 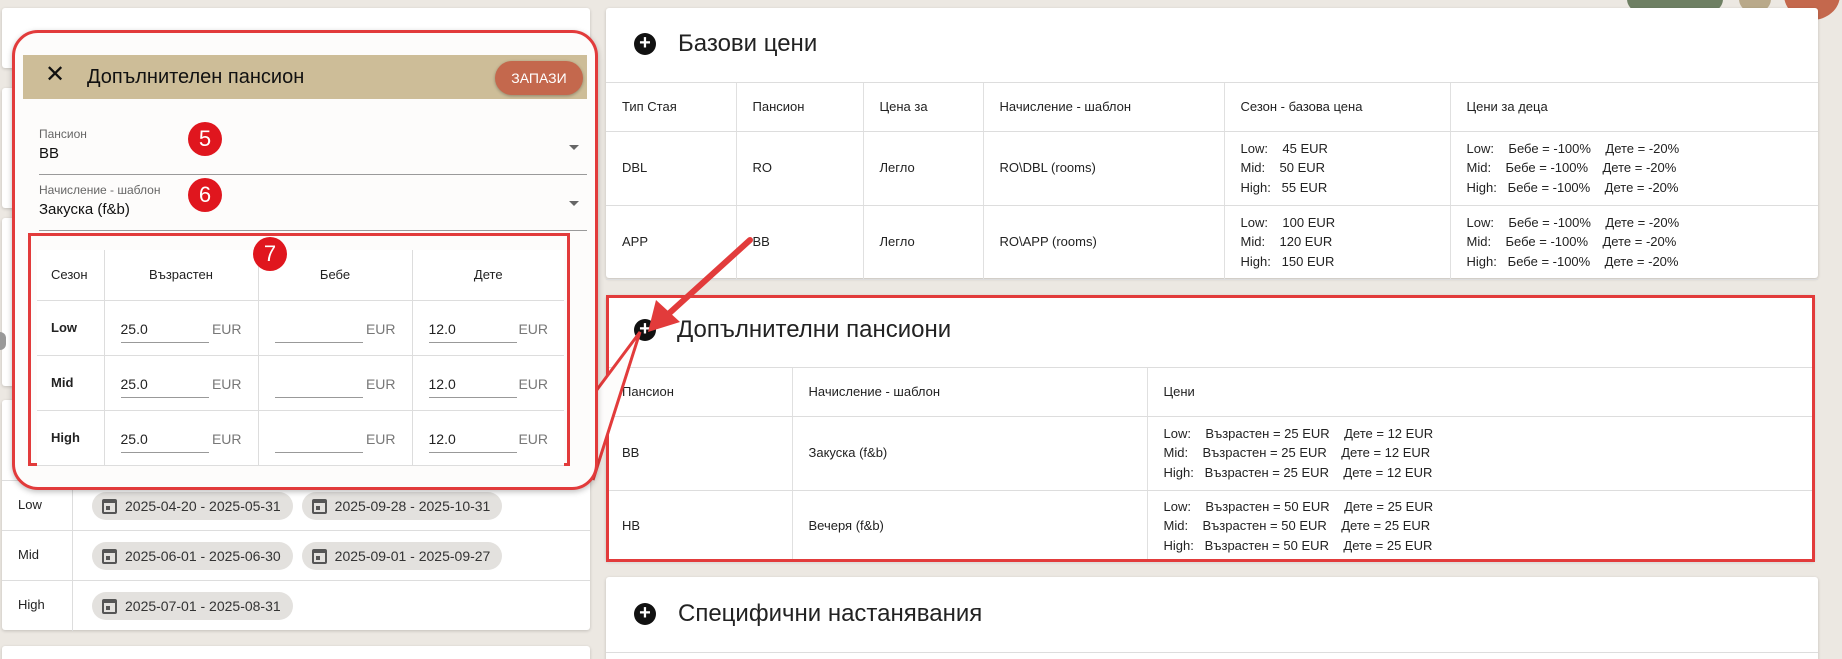 What do you see at coordinates (645, 44) in the screenshot?
I see `add-base-price-icon: +` at bounding box center [645, 44].